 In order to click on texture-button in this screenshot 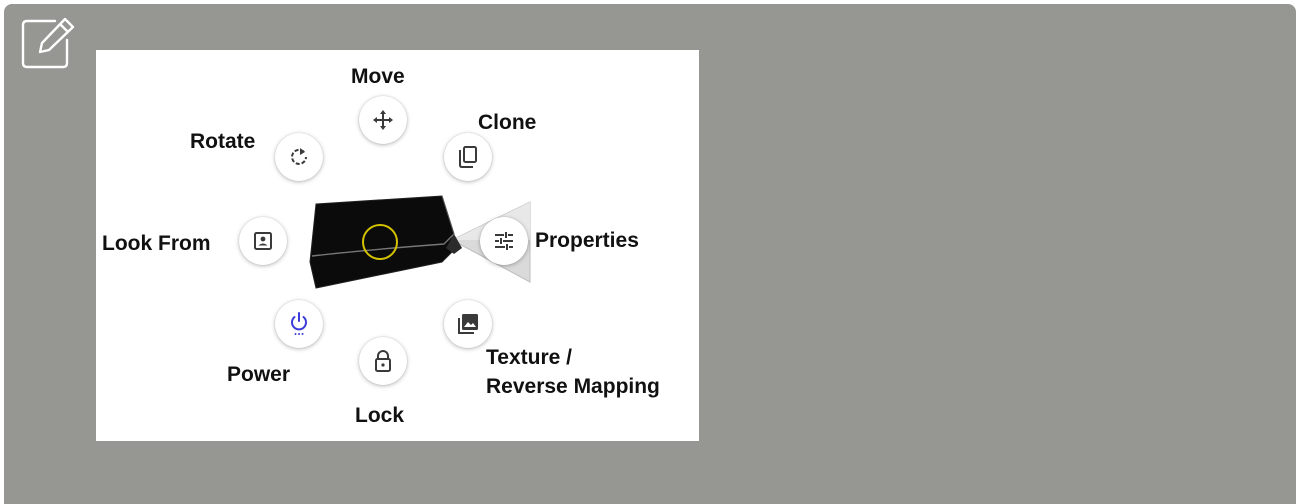, I will do `click(468, 324)`.